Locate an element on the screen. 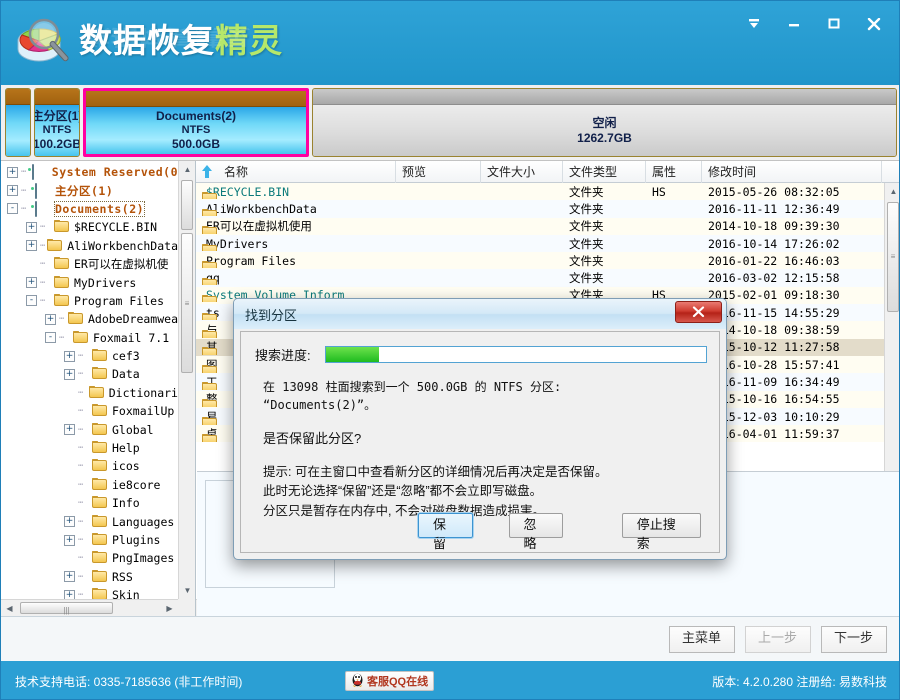  tree-vertical-scrollbar: ▲ ≡ ▼ is located at coordinates (186, 380).